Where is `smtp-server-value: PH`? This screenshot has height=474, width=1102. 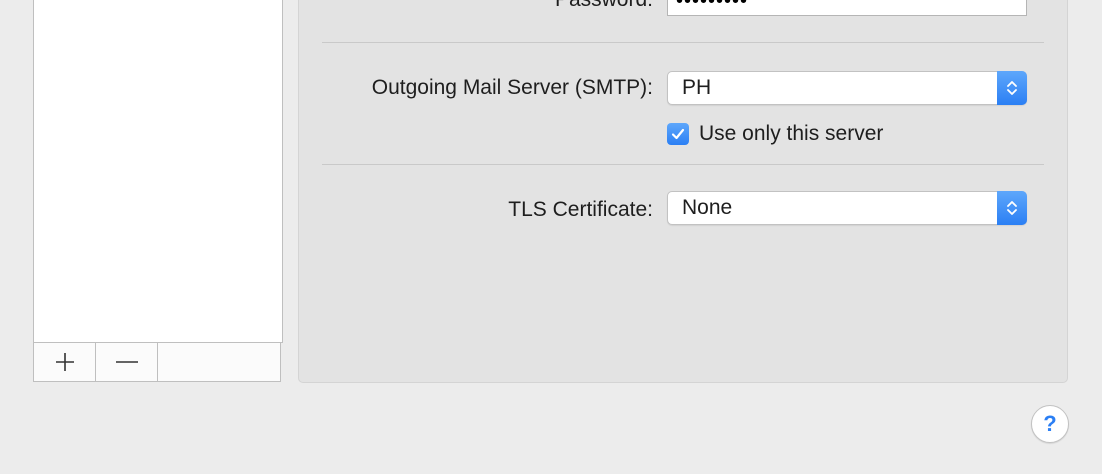 smtp-server-value: PH is located at coordinates (697, 87).